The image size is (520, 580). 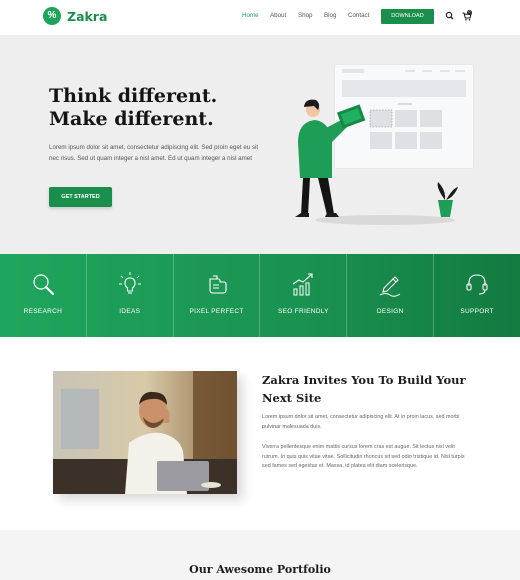 I want to click on feature-pixel-perfect: PIXEL PERFECT, so click(x=217, y=295).